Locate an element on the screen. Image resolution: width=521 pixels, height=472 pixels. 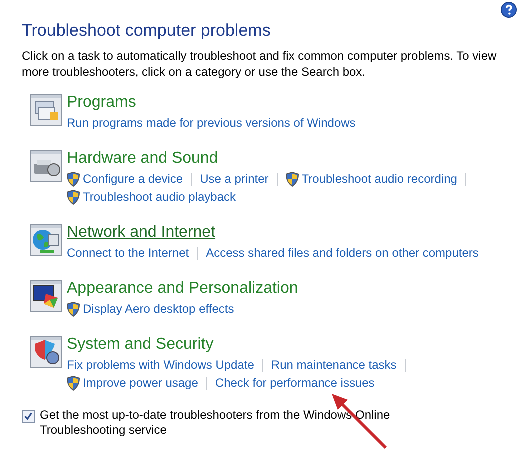
page-description: Click on a task to automatically troubleshoot and fix common computer problems. To view more troubleshooters, click on a category or use the Search box. is located at coordinates (260, 64).